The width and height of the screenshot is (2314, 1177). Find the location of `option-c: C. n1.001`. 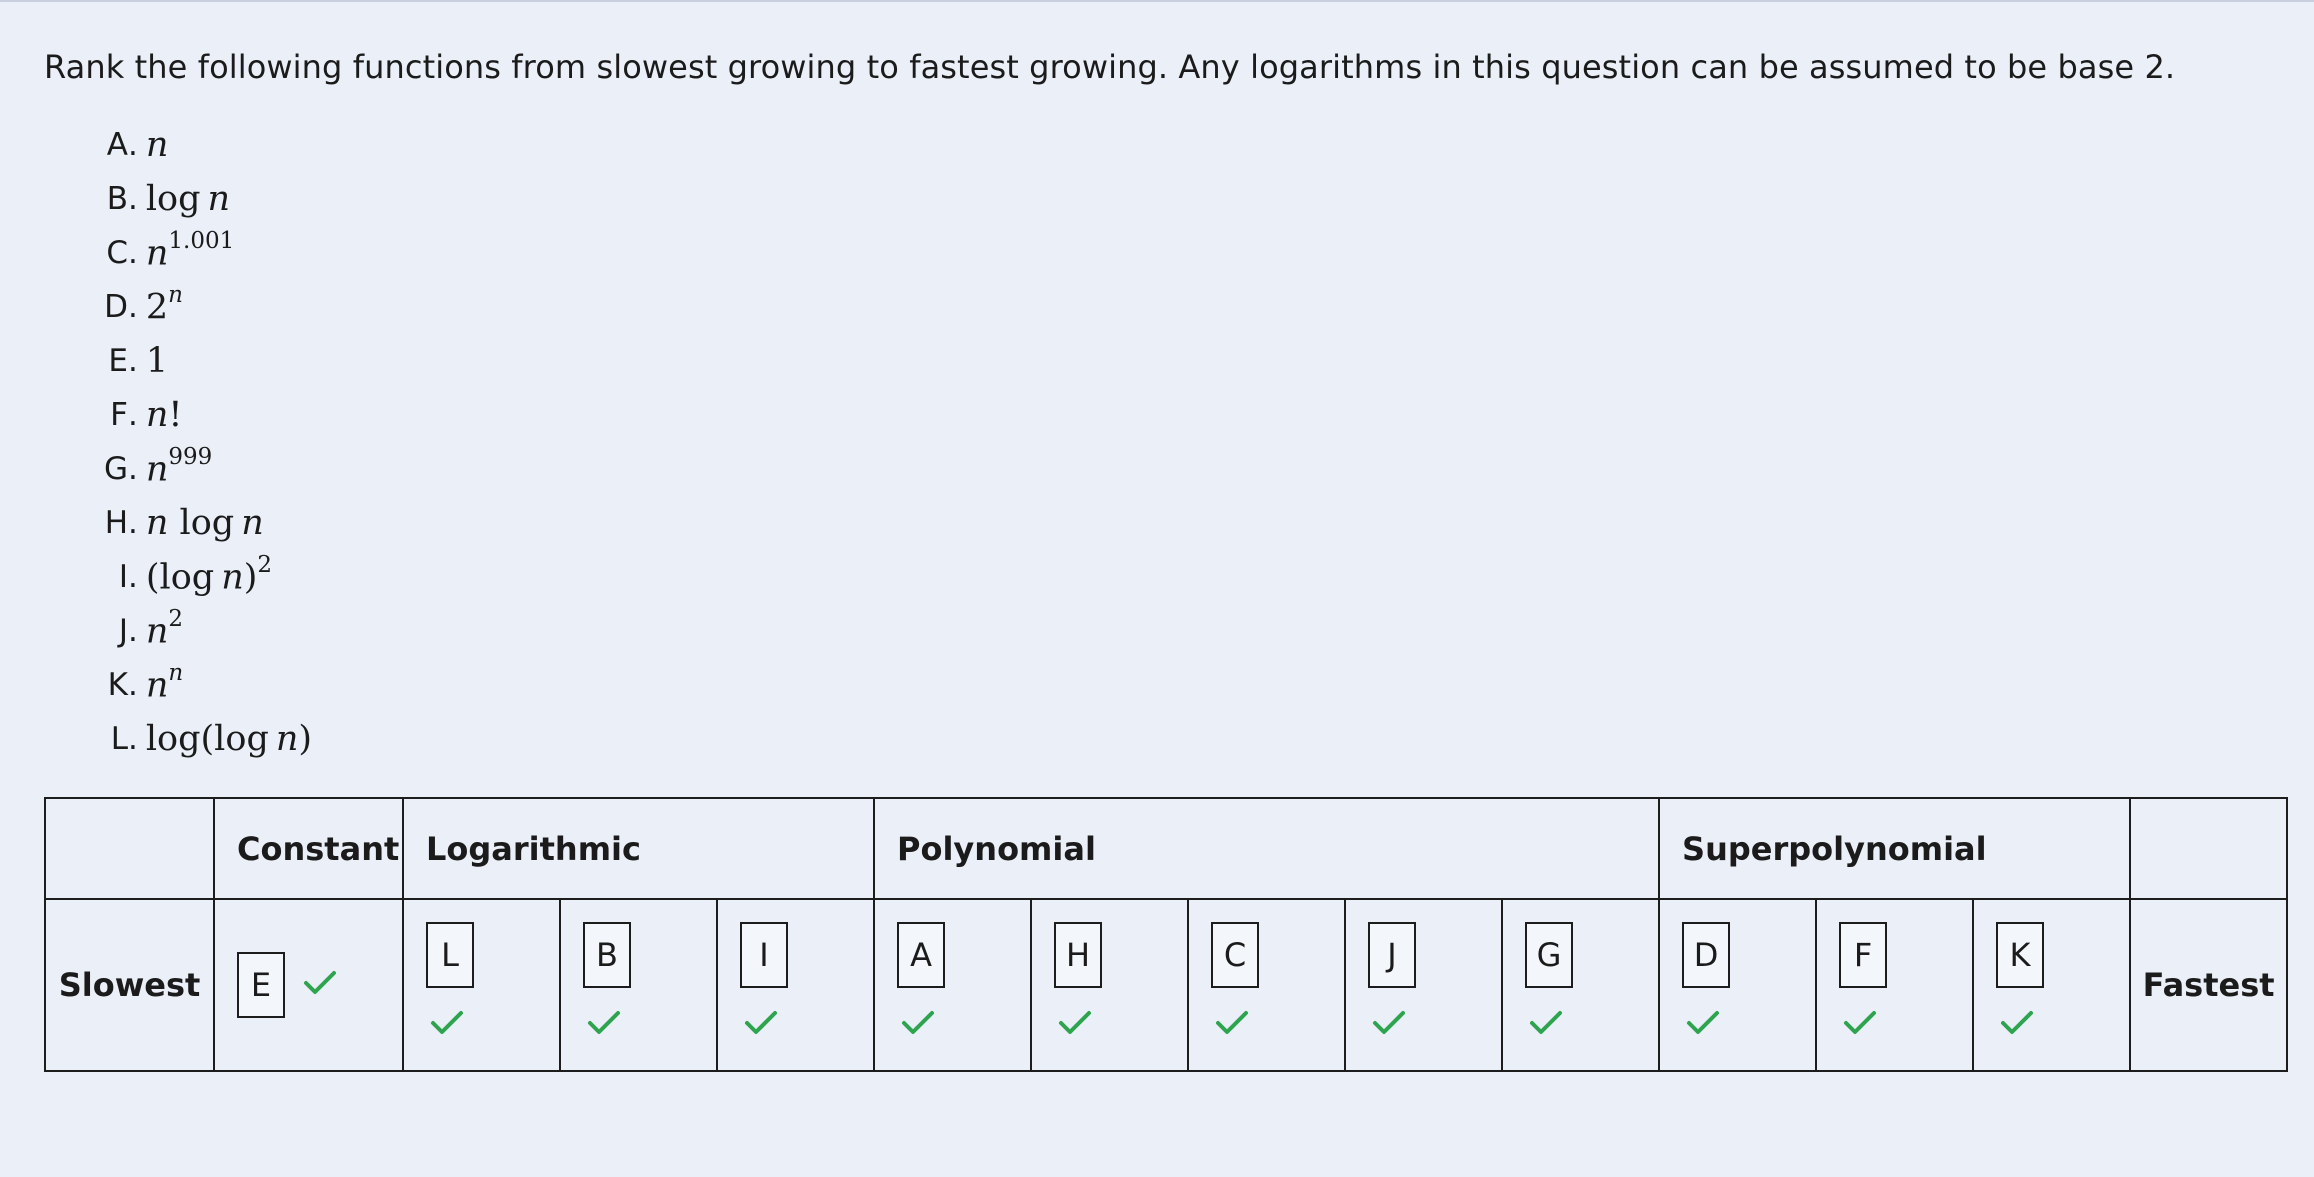

option-c: C. n1.001 is located at coordinates (156, 253).